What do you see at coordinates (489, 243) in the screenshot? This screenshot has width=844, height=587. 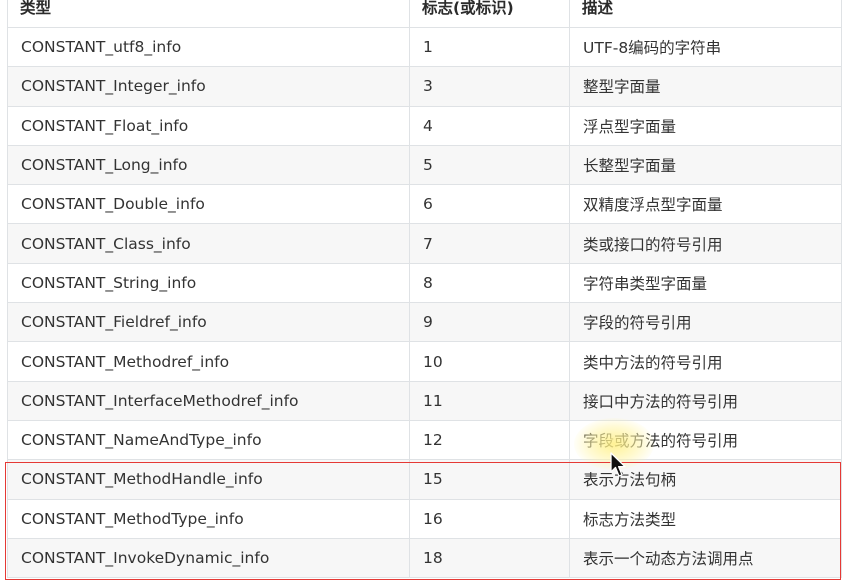 I see `cell-tag: 7` at bounding box center [489, 243].